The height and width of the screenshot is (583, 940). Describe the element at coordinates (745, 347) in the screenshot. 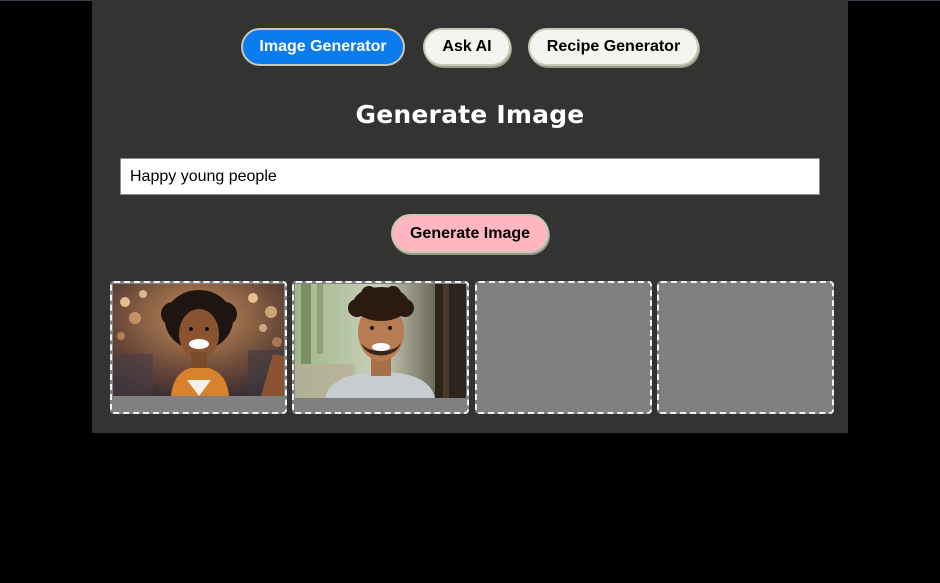

I see `image-slot-4-empty` at that location.